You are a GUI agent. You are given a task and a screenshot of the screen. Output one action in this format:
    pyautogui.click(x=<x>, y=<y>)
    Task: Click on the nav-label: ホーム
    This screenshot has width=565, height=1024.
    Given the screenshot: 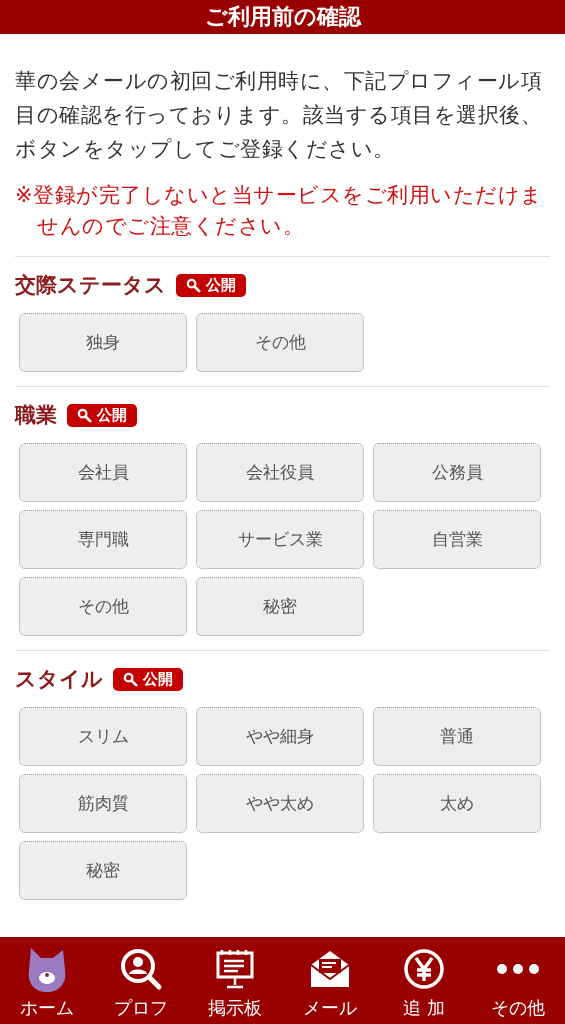 What is the action you would take?
    pyautogui.click(x=47, y=1008)
    